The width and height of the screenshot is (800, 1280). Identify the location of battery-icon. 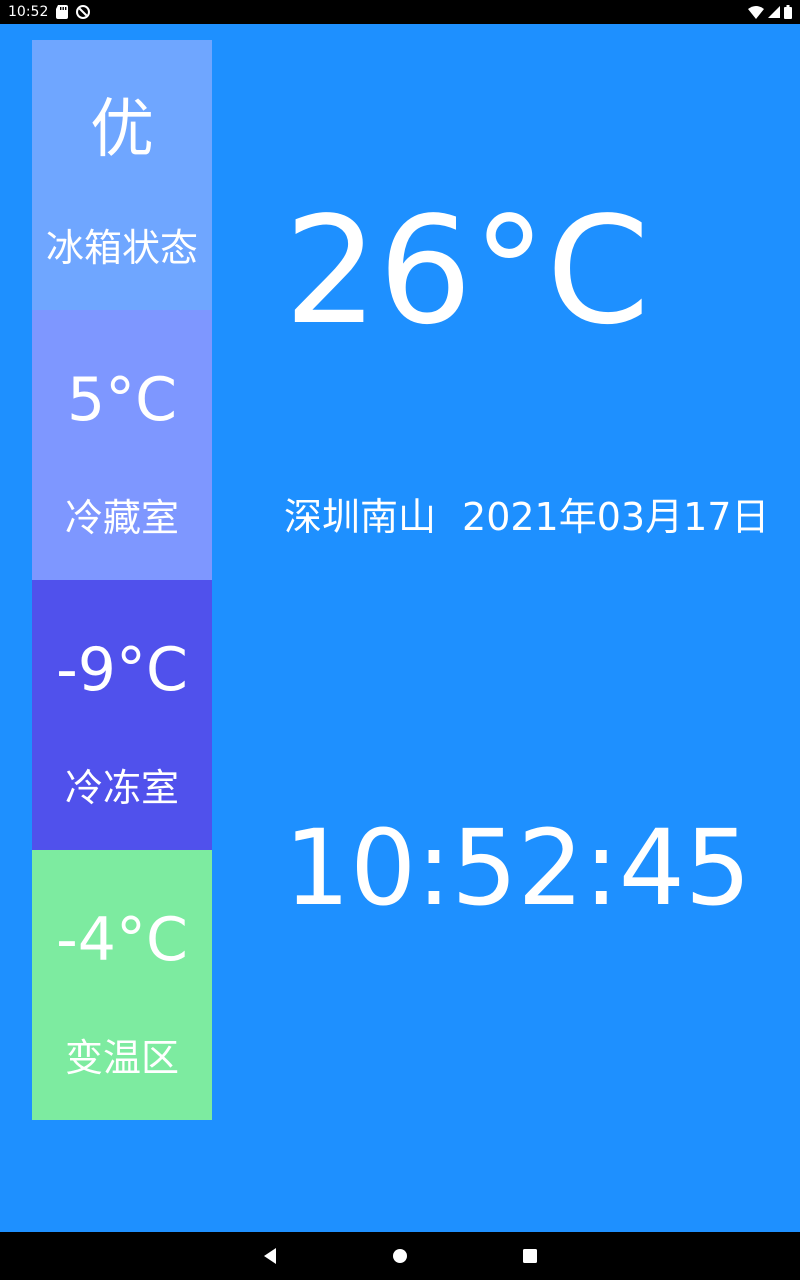
(788, 12).